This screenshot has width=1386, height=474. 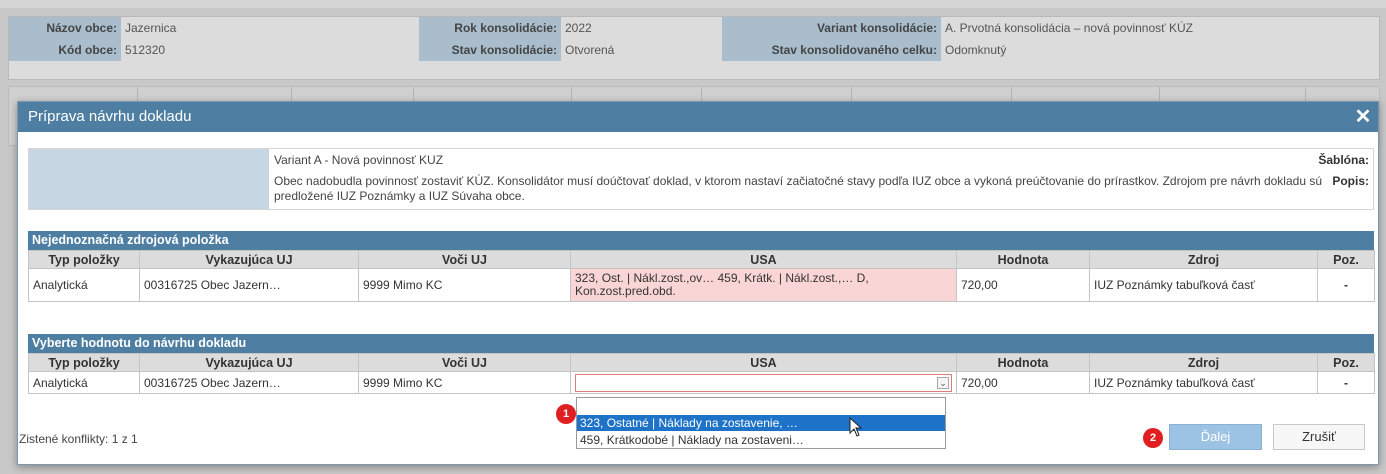 What do you see at coordinates (831, 50) in the screenshot?
I see `stav-celku-label: Stav konsolidovaného celku:` at bounding box center [831, 50].